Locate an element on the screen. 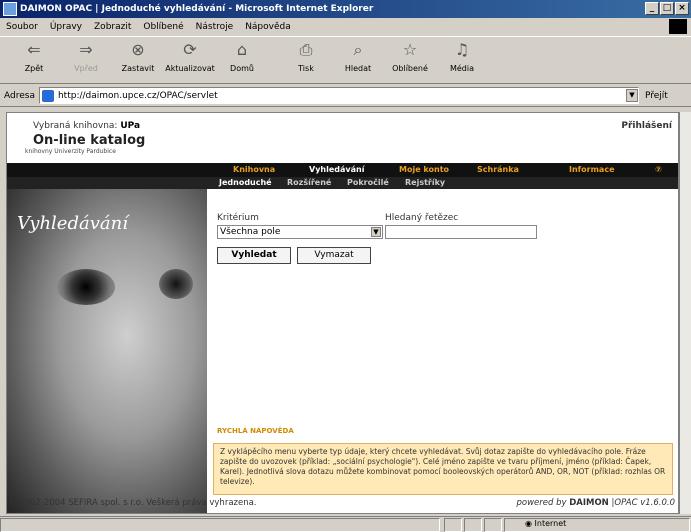 Image resolution: width=691 pixels, height=532 pixels. section-title: Vyhledávání is located at coordinates (72, 223).